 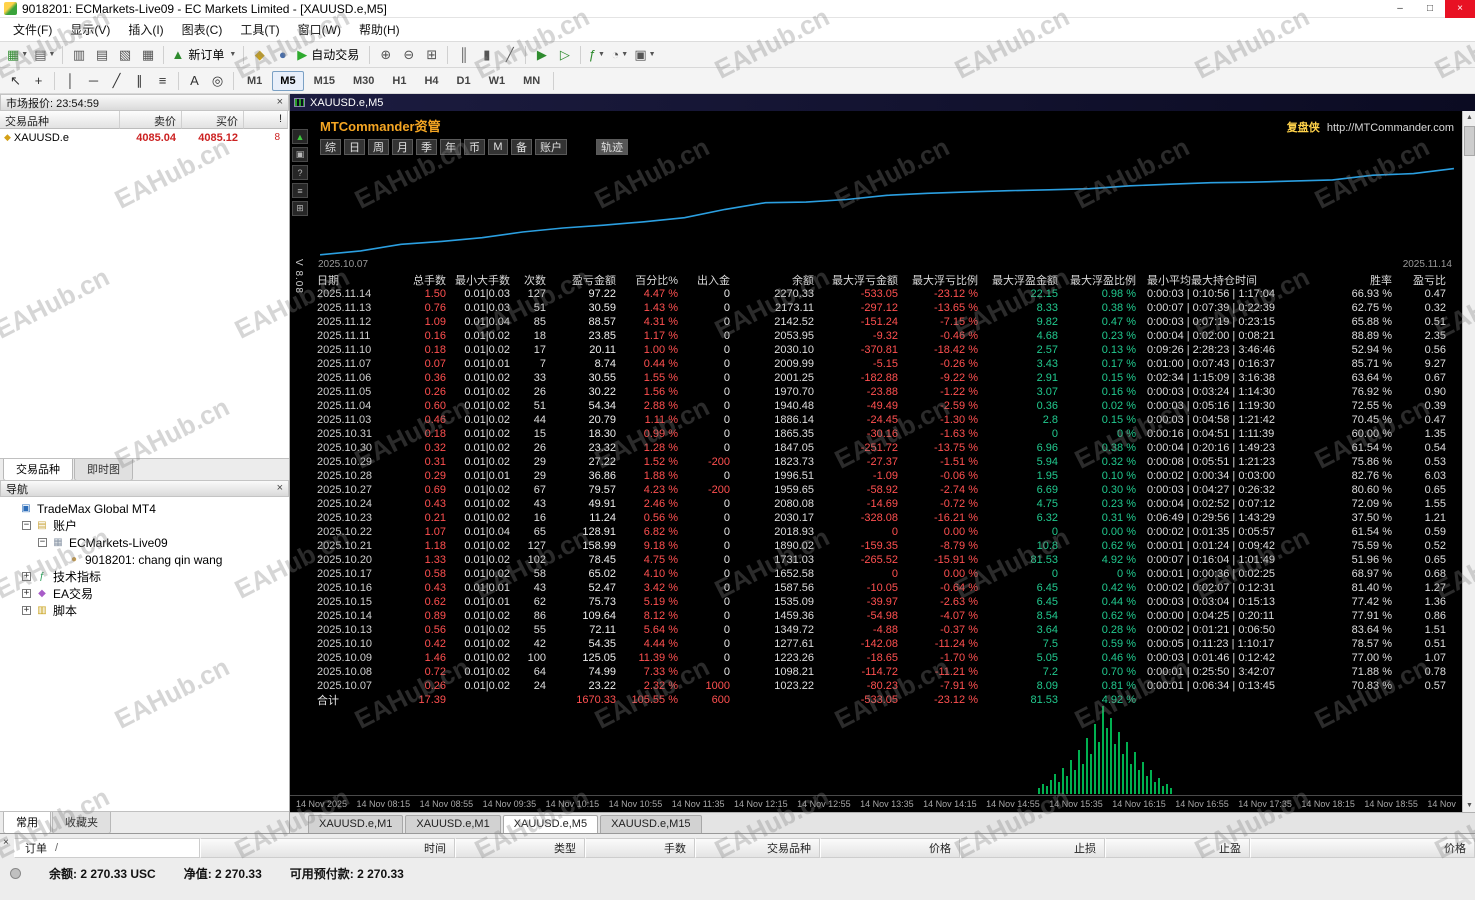 I want to click on chart-tab-3: XAUUSD.e,M15, so click(x=651, y=824).